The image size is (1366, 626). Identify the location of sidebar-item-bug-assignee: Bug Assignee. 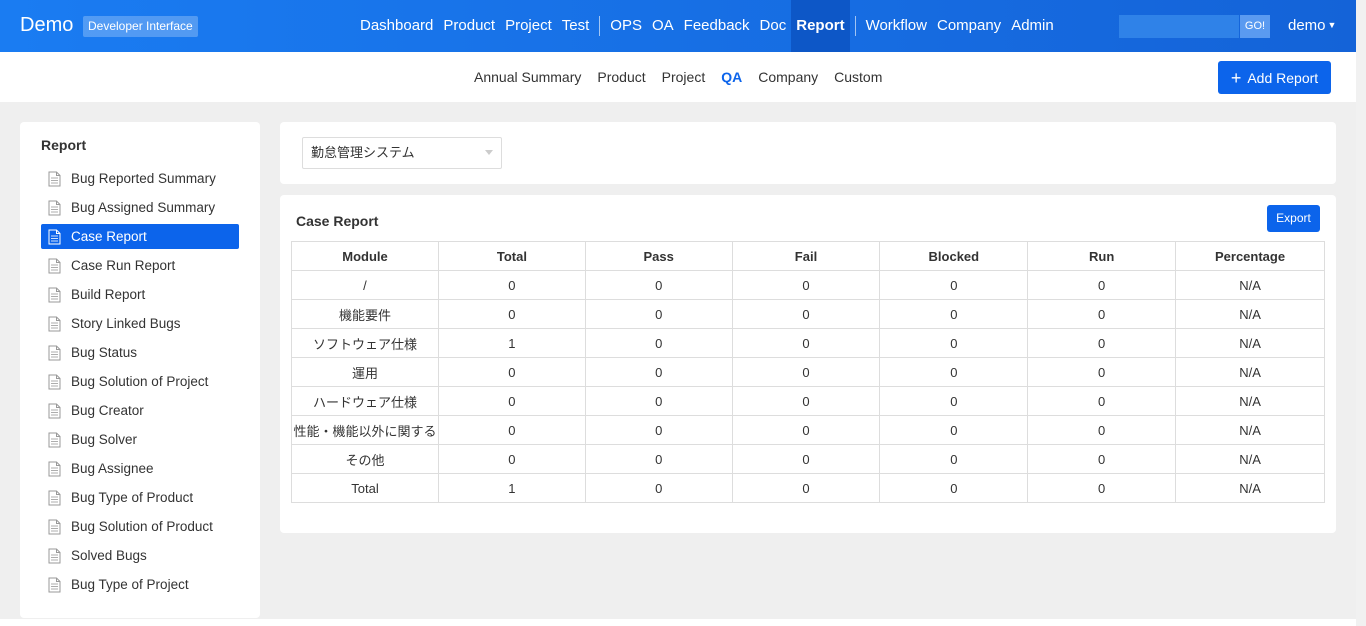
(140, 468).